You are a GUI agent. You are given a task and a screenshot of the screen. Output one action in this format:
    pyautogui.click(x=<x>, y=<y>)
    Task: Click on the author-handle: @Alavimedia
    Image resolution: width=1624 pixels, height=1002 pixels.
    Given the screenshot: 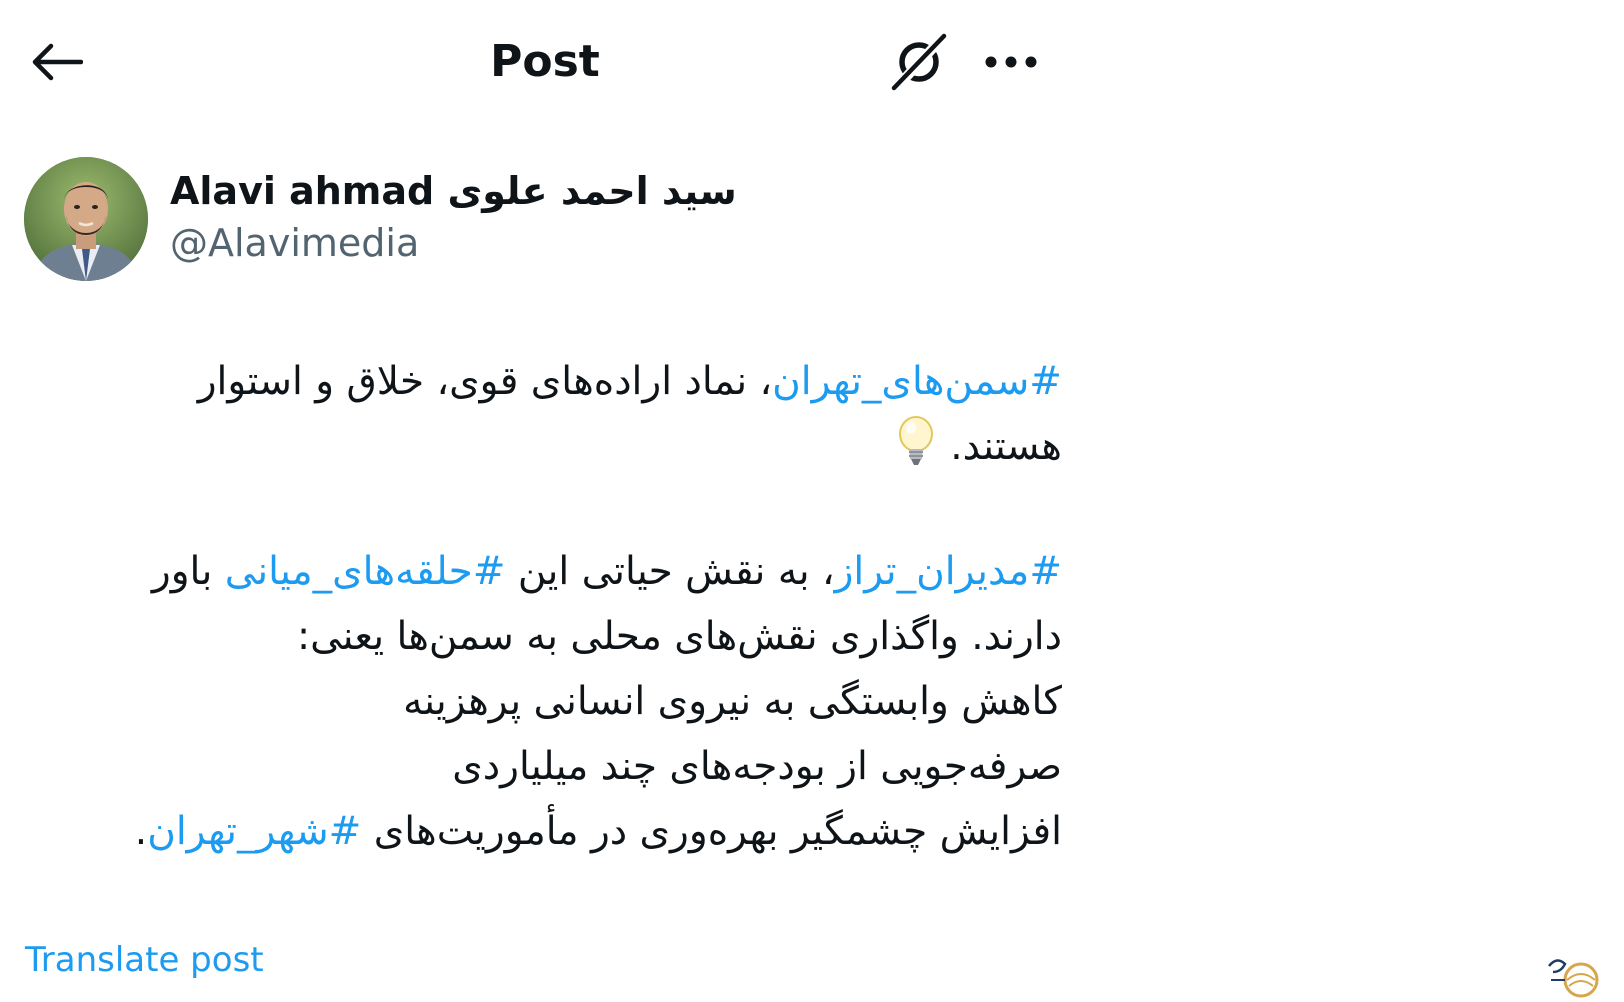 What is the action you would take?
    pyautogui.click(x=294, y=243)
    